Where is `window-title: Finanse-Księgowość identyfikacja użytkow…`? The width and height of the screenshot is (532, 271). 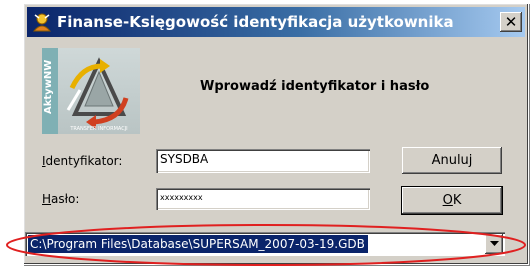
window-title: Finanse-Księgowość identyfikacja użytkow… is located at coordinates (255, 22).